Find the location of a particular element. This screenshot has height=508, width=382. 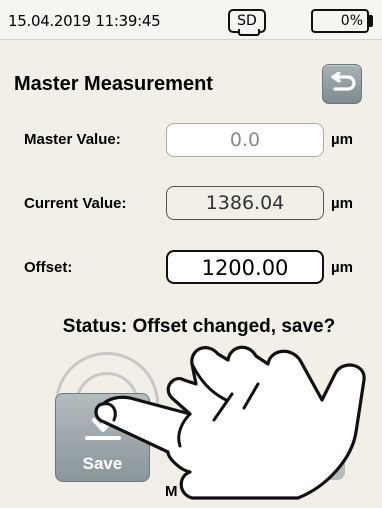

master-value-field: 0.0 is located at coordinates (245, 140).